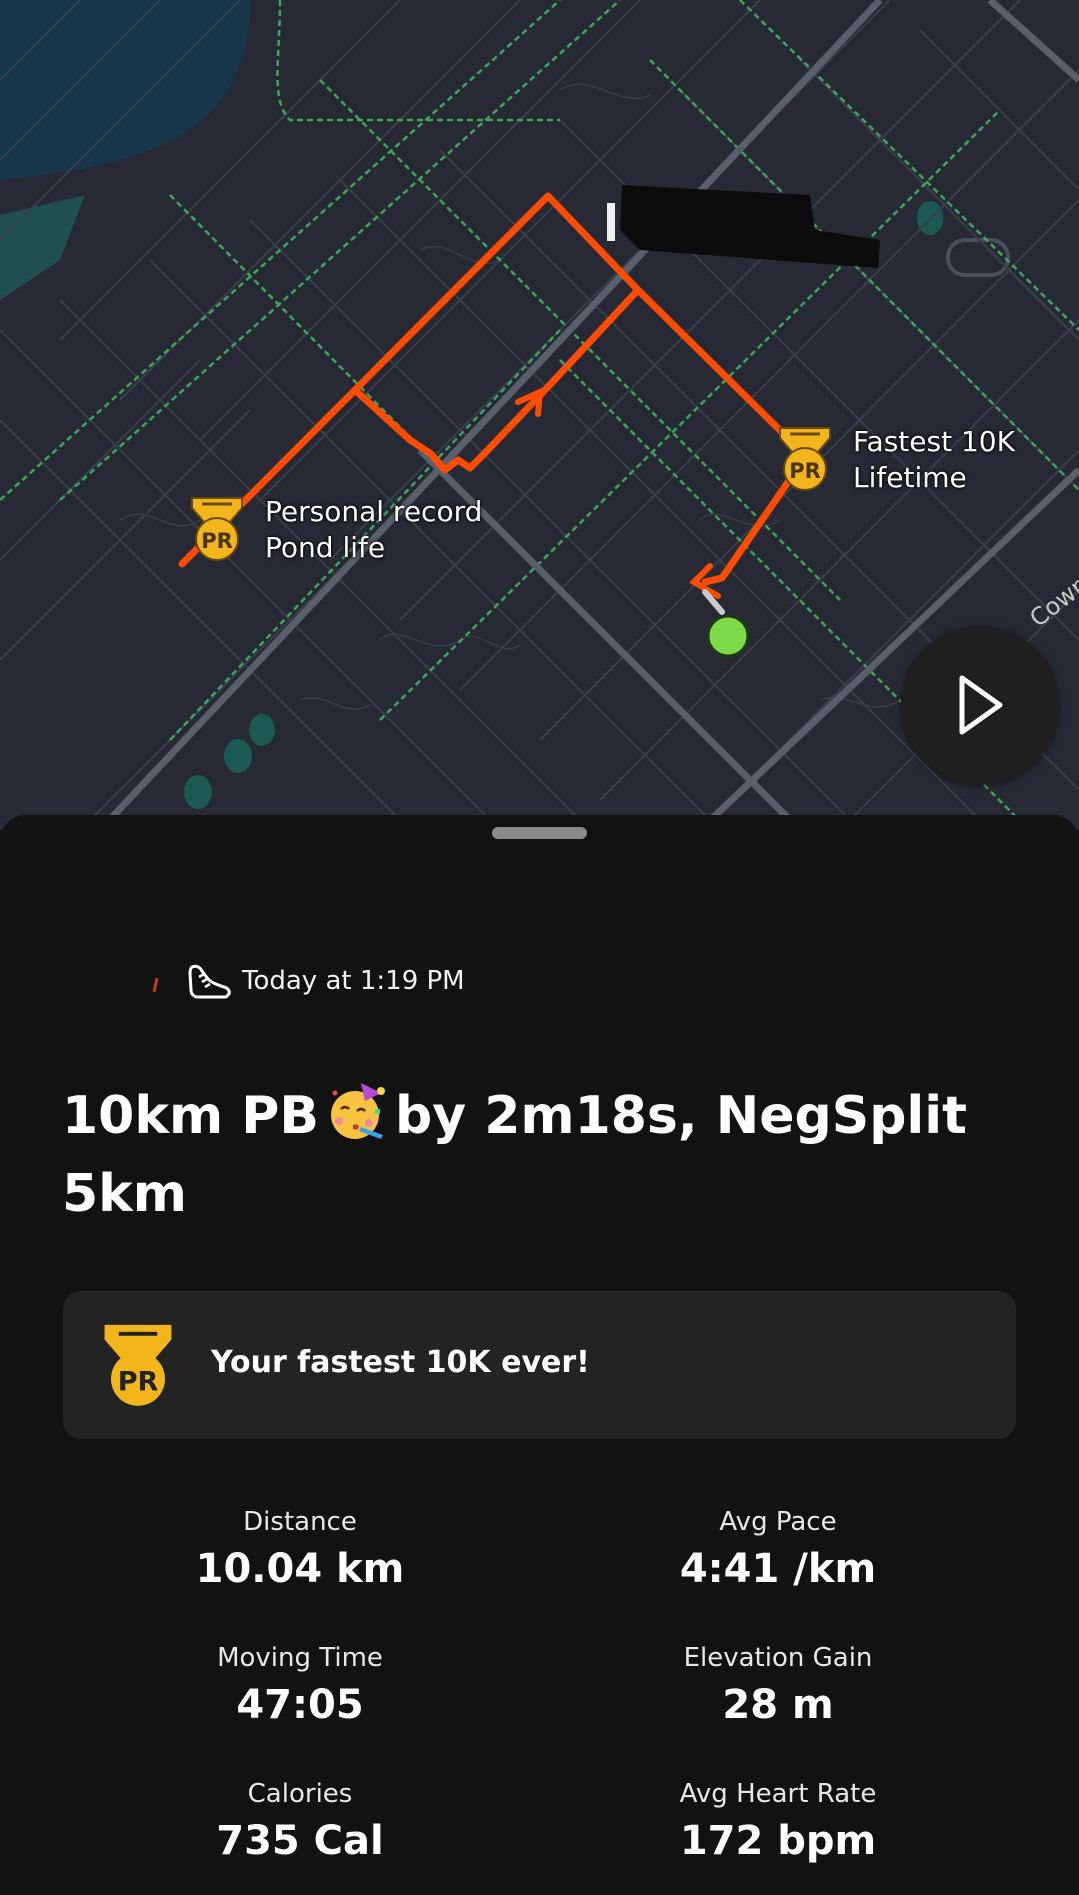 This screenshot has height=1895, width=1079. I want to click on stat-label: Elevation Gain, so click(778, 1658).